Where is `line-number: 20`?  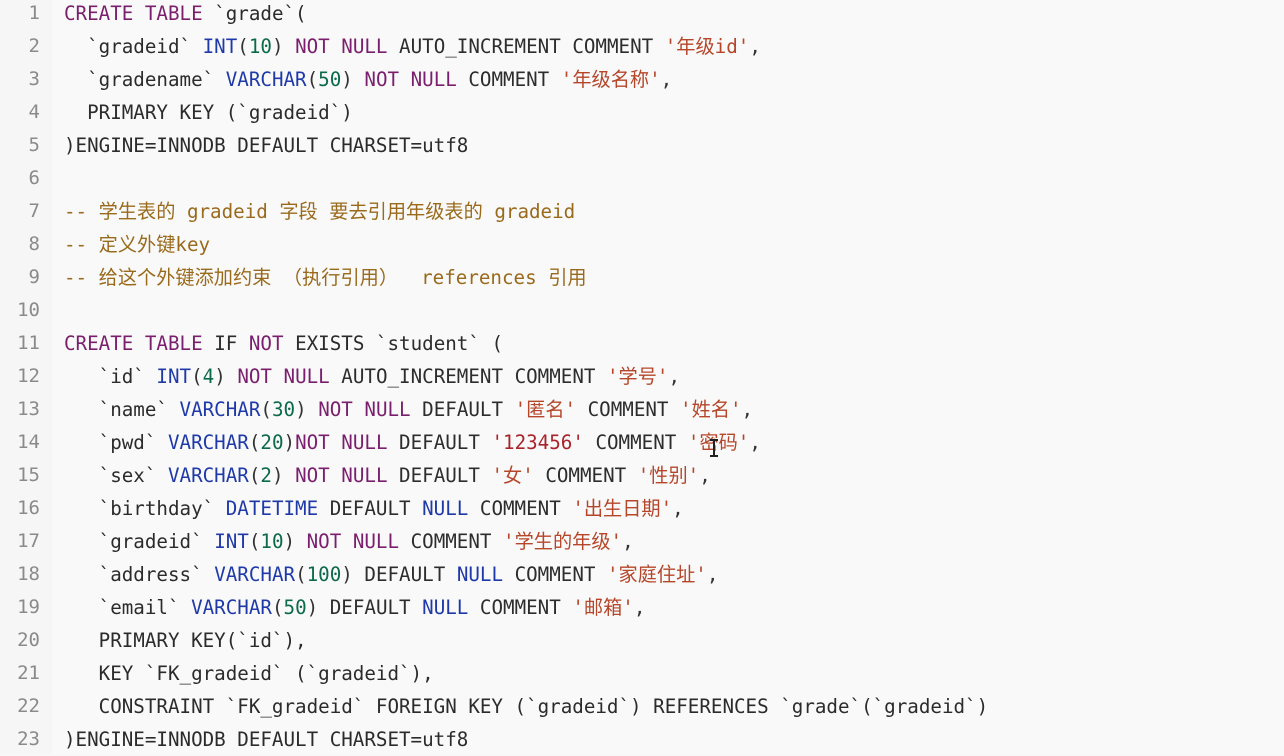
line-number: 20 is located at coordinates (28, 640).